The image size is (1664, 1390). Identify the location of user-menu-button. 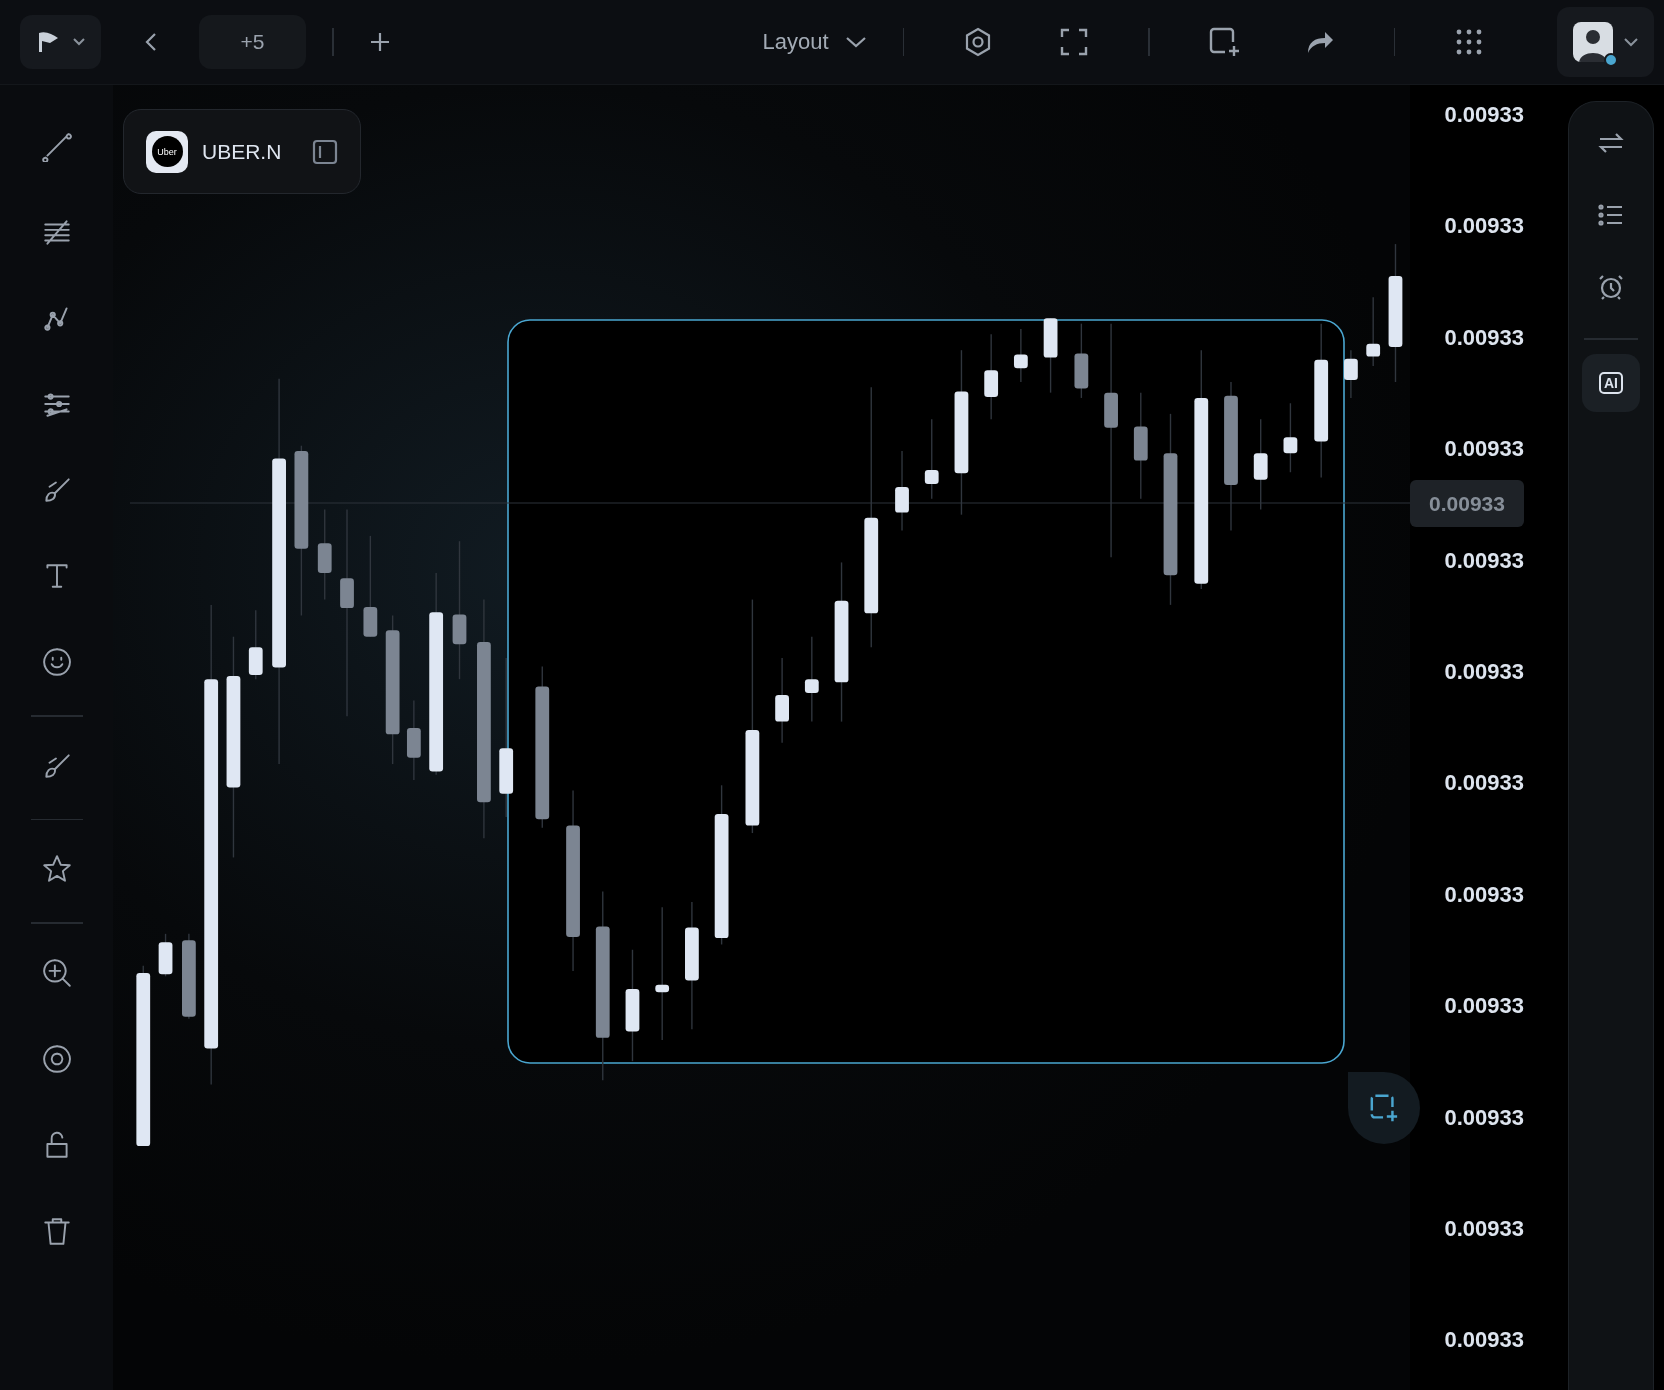
(1605, 42).